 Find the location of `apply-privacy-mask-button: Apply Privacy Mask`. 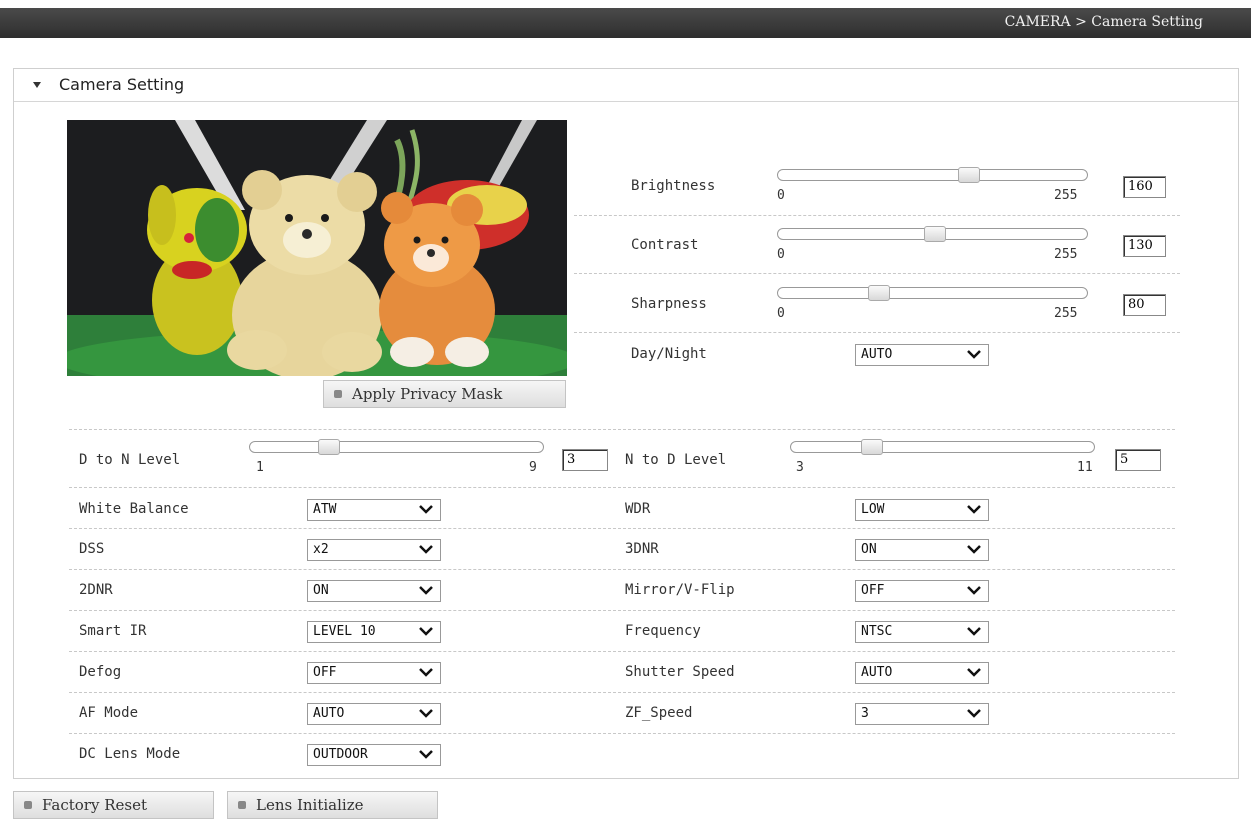

apply-privacy-mask-button: Apply Privacy Mask is located at coordinates (444, 394).